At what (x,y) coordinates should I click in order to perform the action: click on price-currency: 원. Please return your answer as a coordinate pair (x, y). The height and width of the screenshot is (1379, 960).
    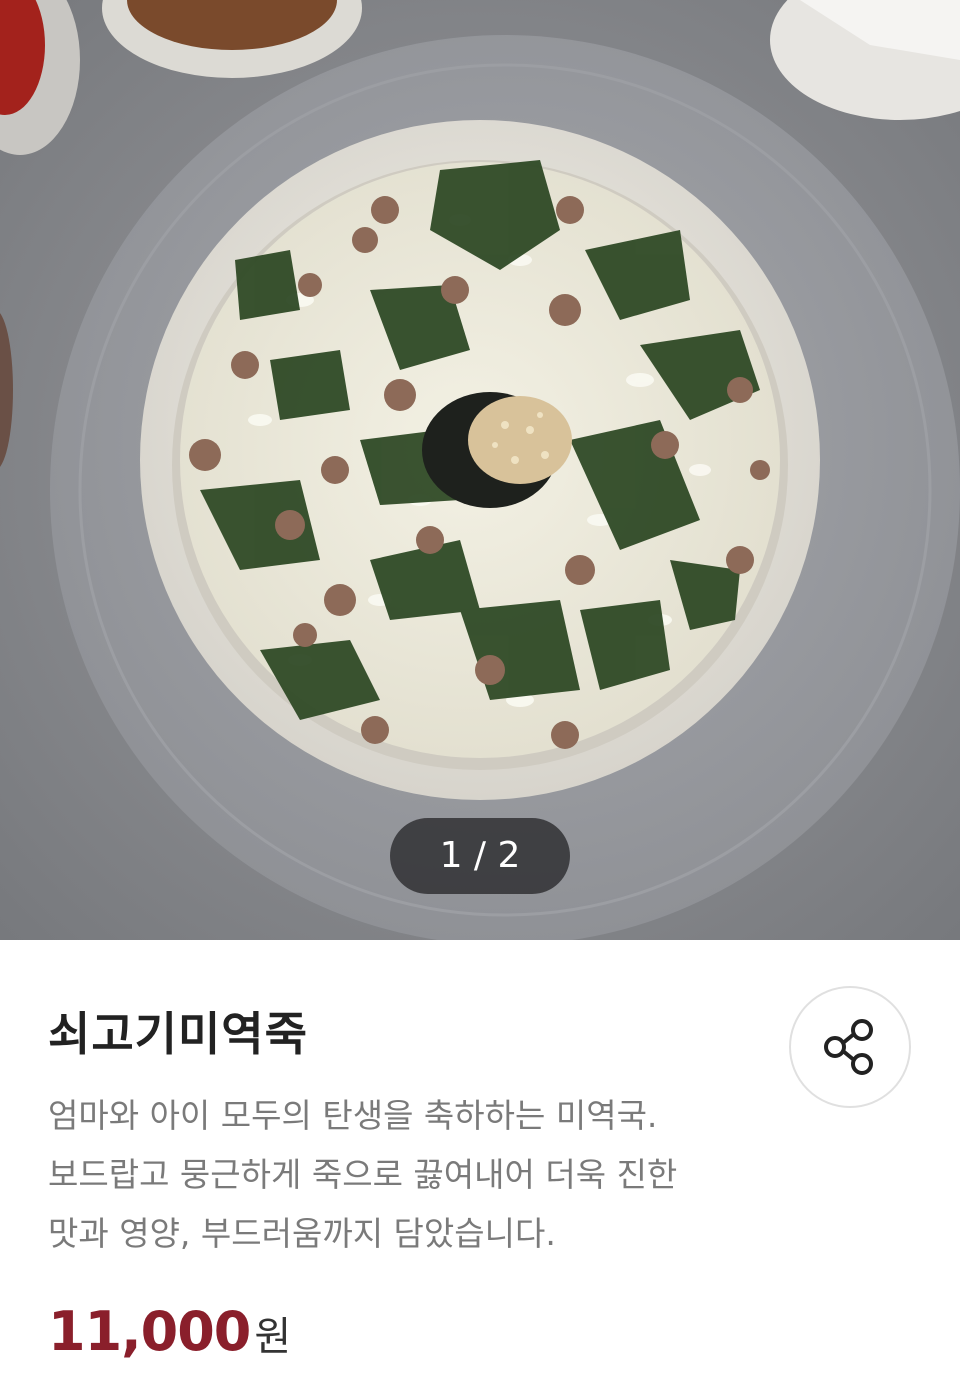
    Looking at the image, I should click on (273, 1337).